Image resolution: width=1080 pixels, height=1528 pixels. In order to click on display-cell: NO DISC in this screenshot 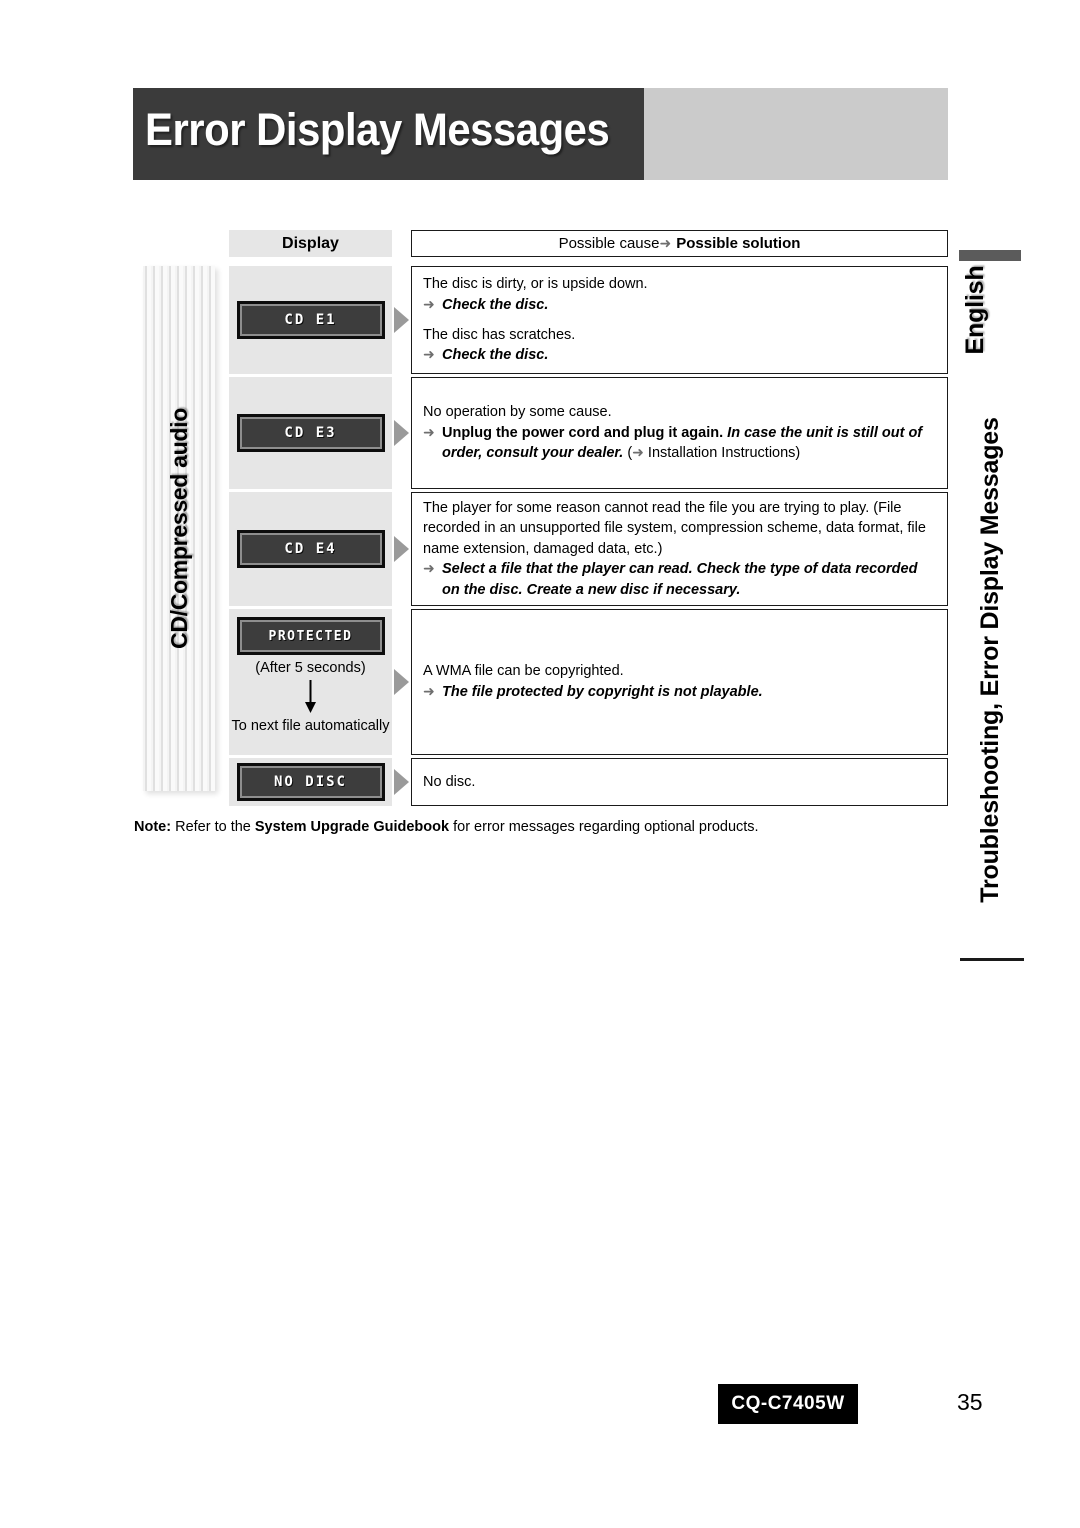, I will do `click(310, 782)`.